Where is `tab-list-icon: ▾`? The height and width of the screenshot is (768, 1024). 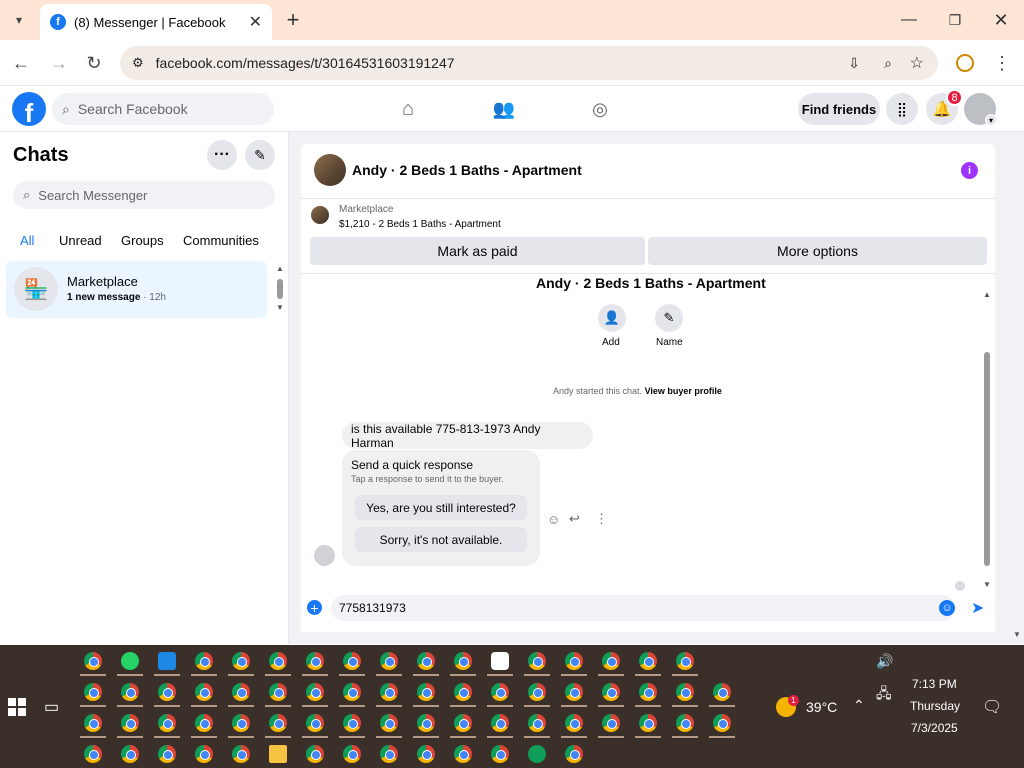
tab-list-icon: ▾ is located at coordinates (19, 20).